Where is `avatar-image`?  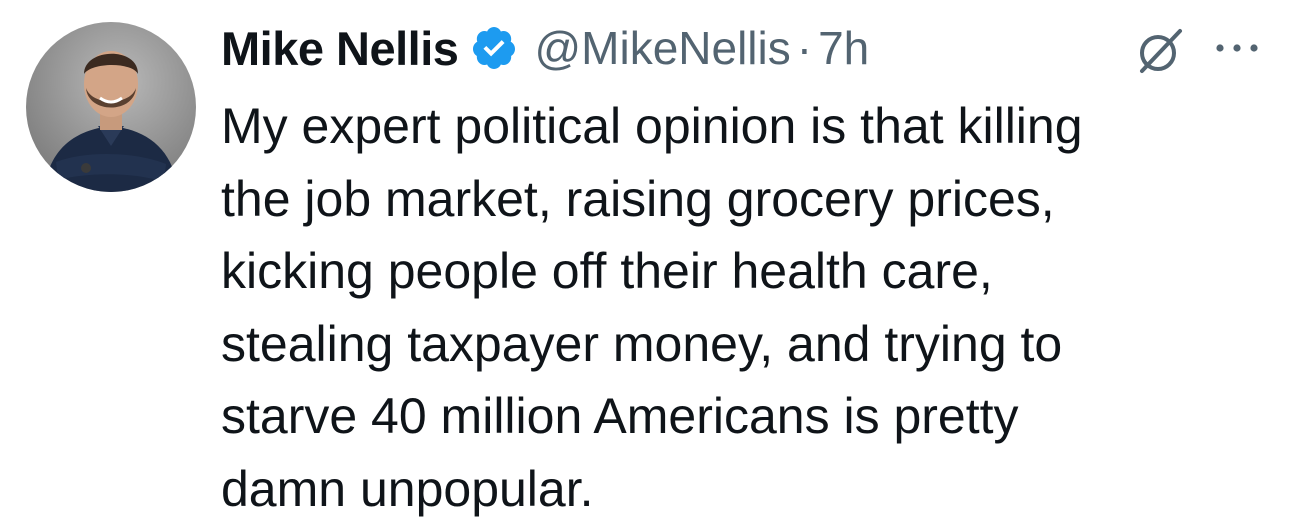
avatar-image is located at coordinates (111, 121).